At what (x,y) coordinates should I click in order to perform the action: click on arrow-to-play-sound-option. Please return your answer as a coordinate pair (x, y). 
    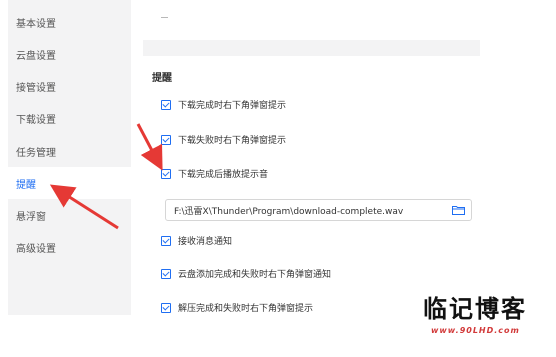
    Looking at the image, I should click on (149, 147).